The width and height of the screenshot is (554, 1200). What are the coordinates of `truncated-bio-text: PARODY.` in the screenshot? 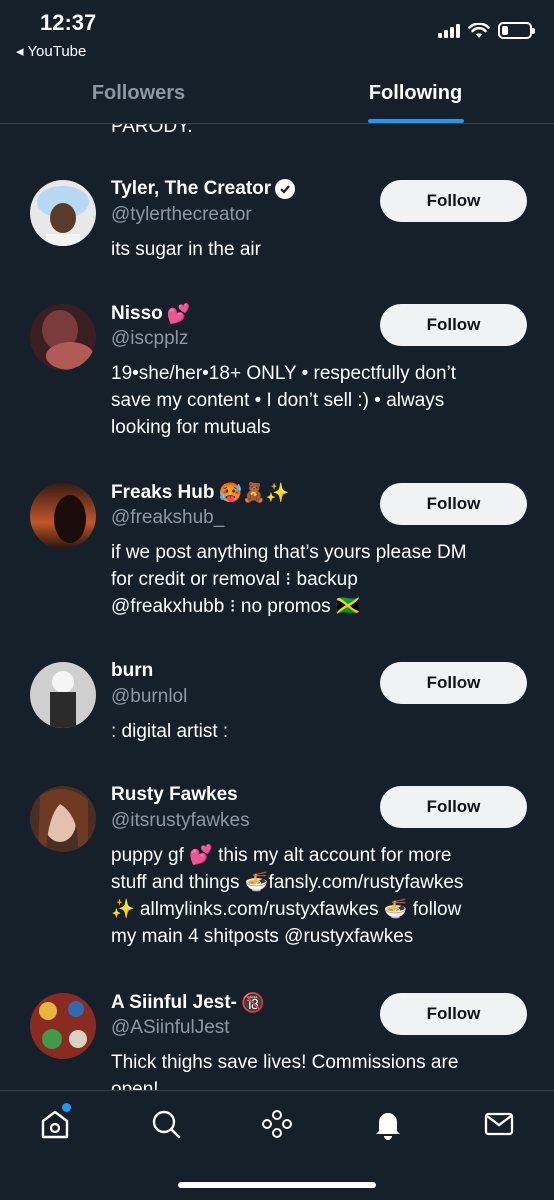 It's located at (152, 130).